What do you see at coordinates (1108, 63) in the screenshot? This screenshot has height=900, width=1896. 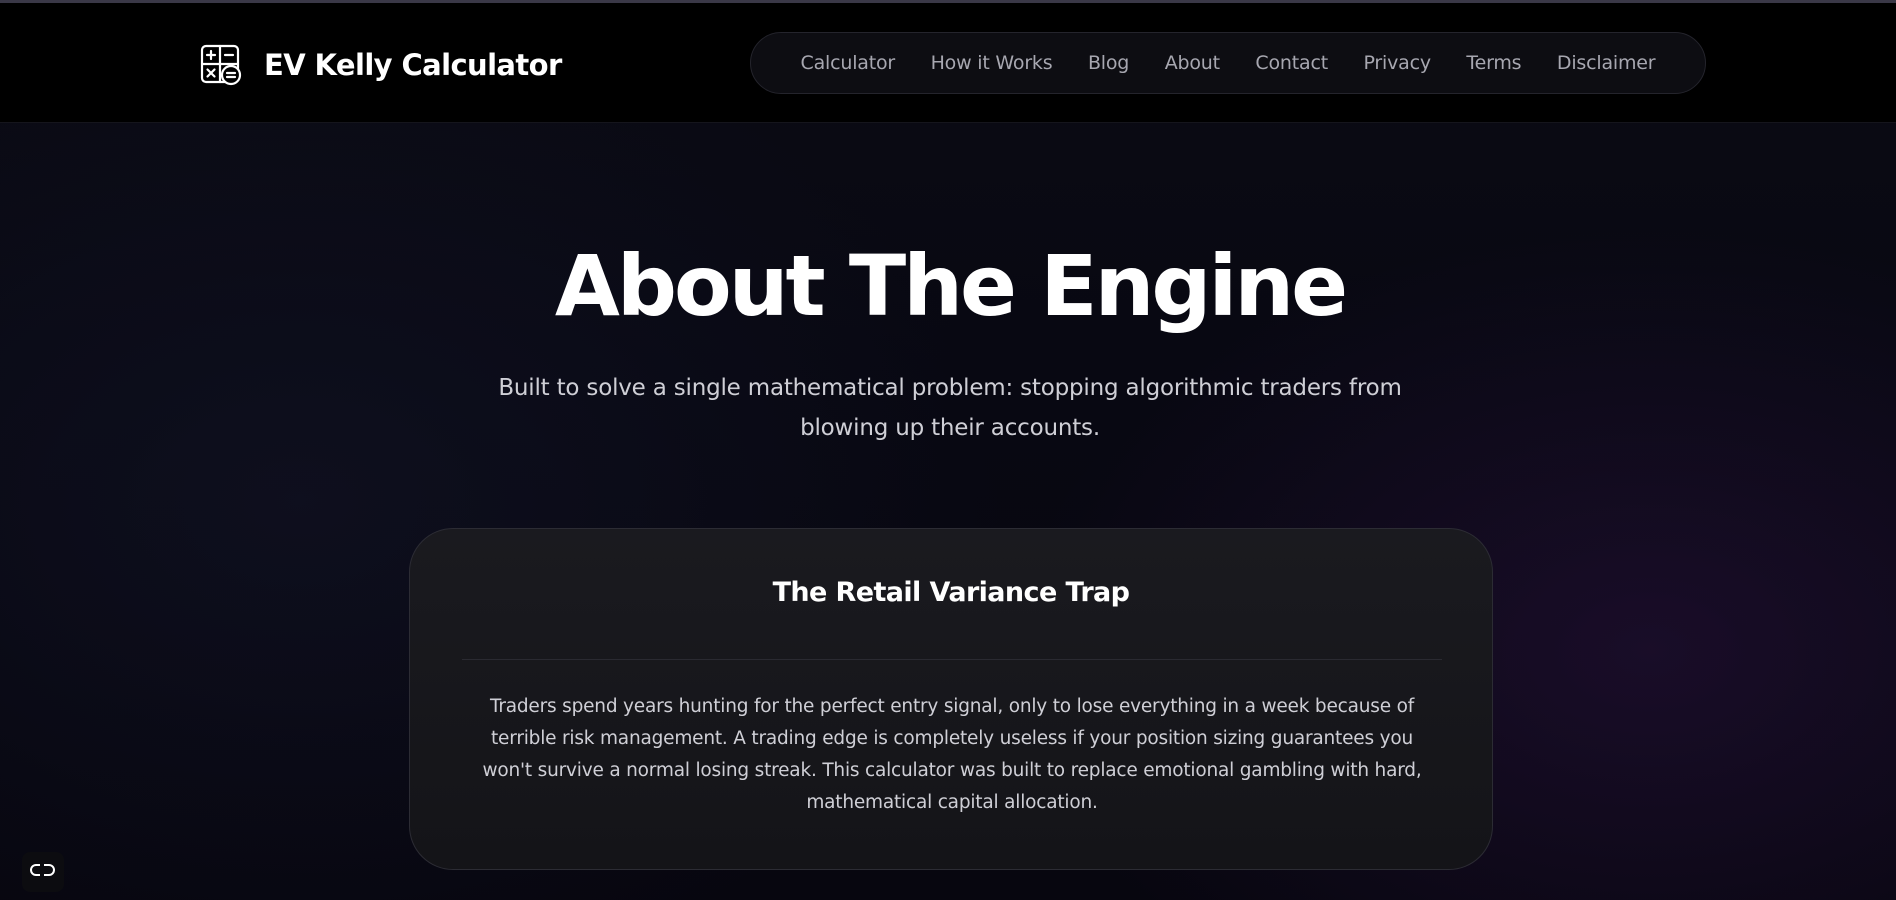 I see `nav-item-blog: Blog` at bounding box center [1108, 63].